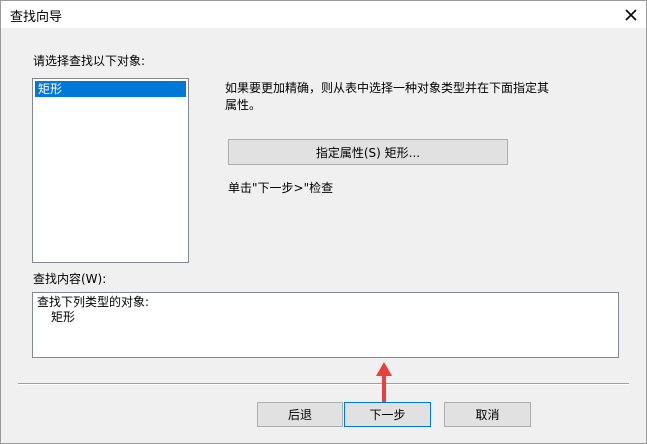 This screenshot has width=647, height=444. I want to click on select-objects-label: 请选择查找以下对象:, so click(89, 61).